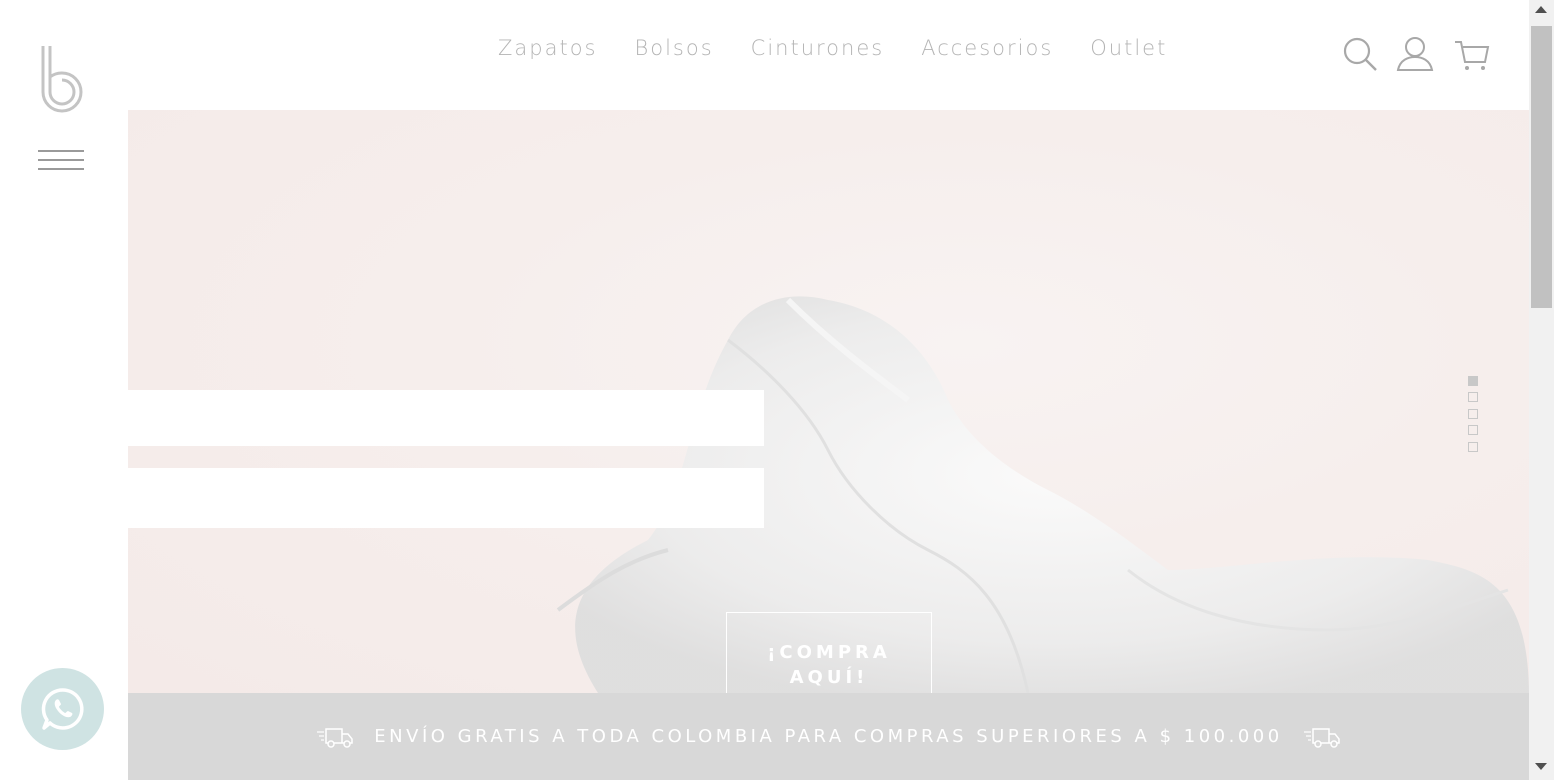 The height and width of the screenshot is (780, 1554). What do you see at coordinates (1541, 167) in the screenshot?
I see `scroll-thumb` at bounding box center [1541, 167].